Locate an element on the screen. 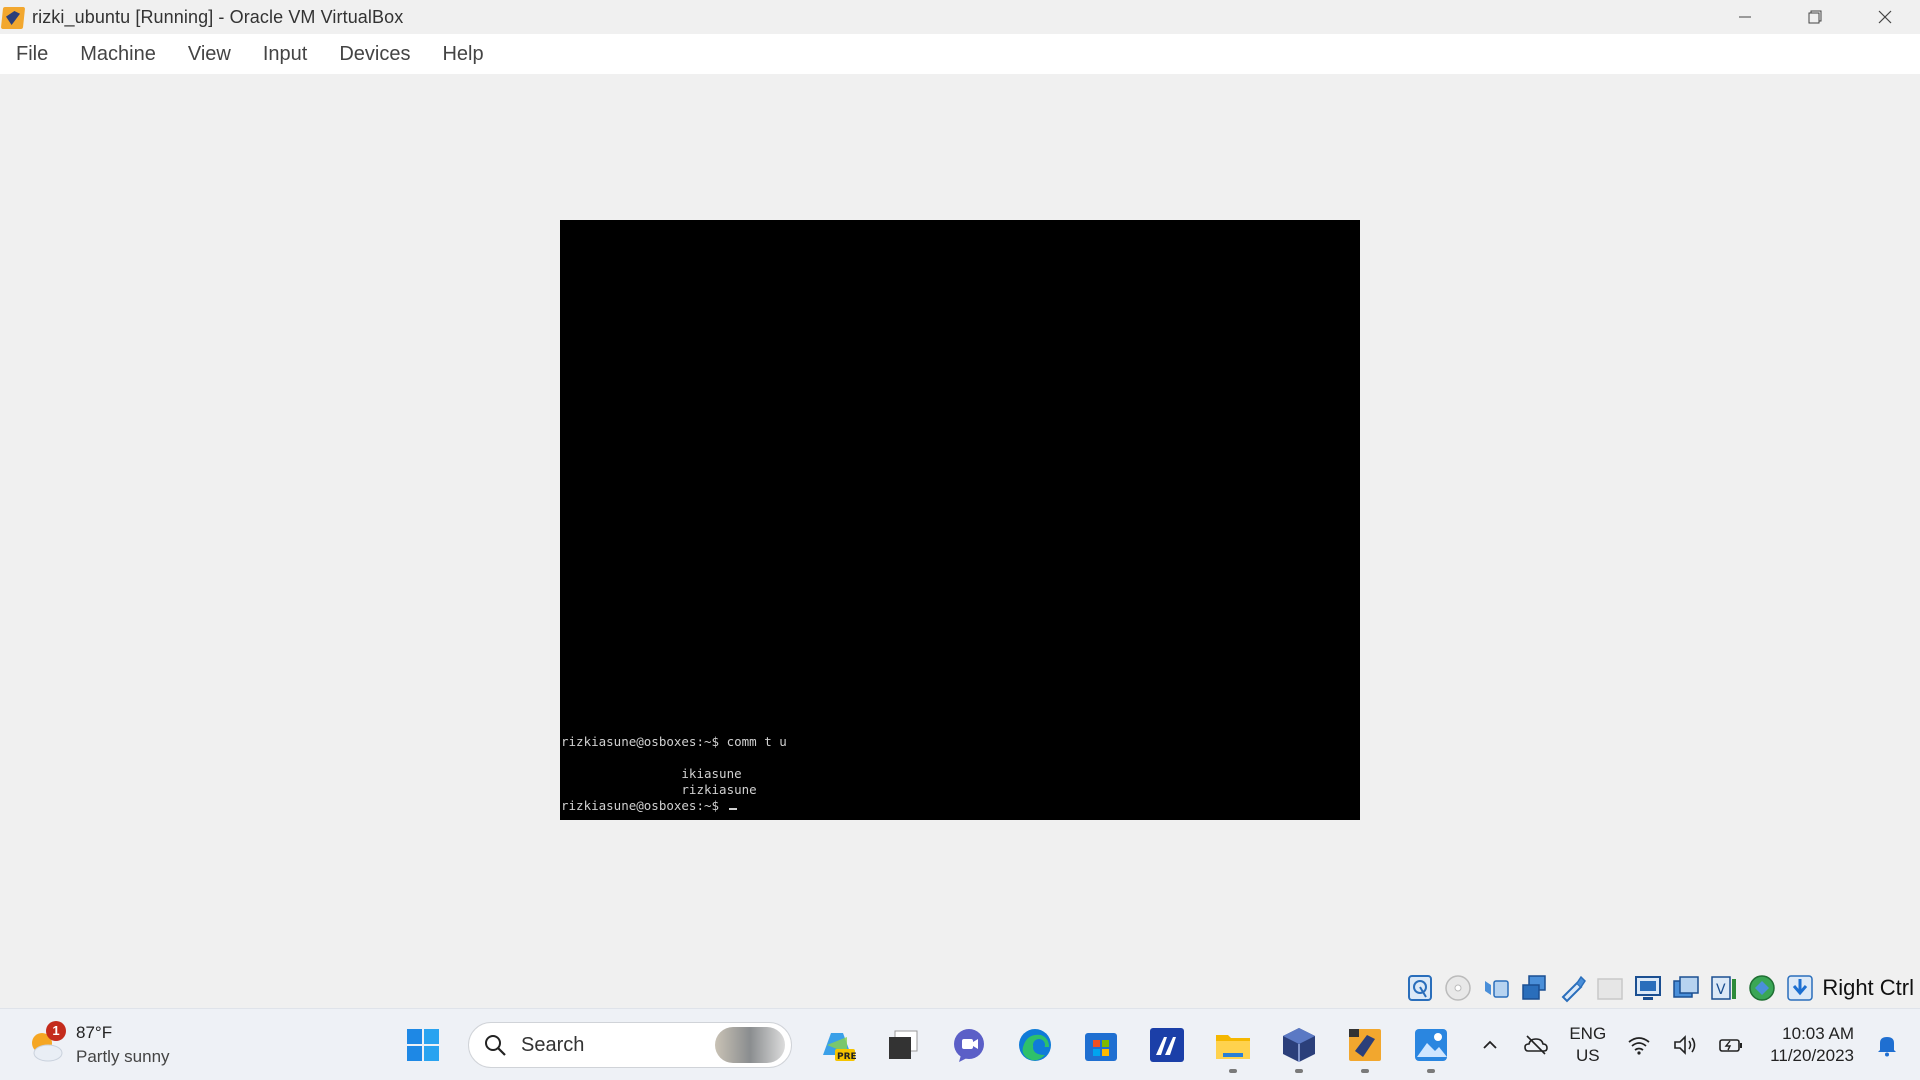 The image size is (1920, 1080). network-icon is located at coordinates (1534, 988).